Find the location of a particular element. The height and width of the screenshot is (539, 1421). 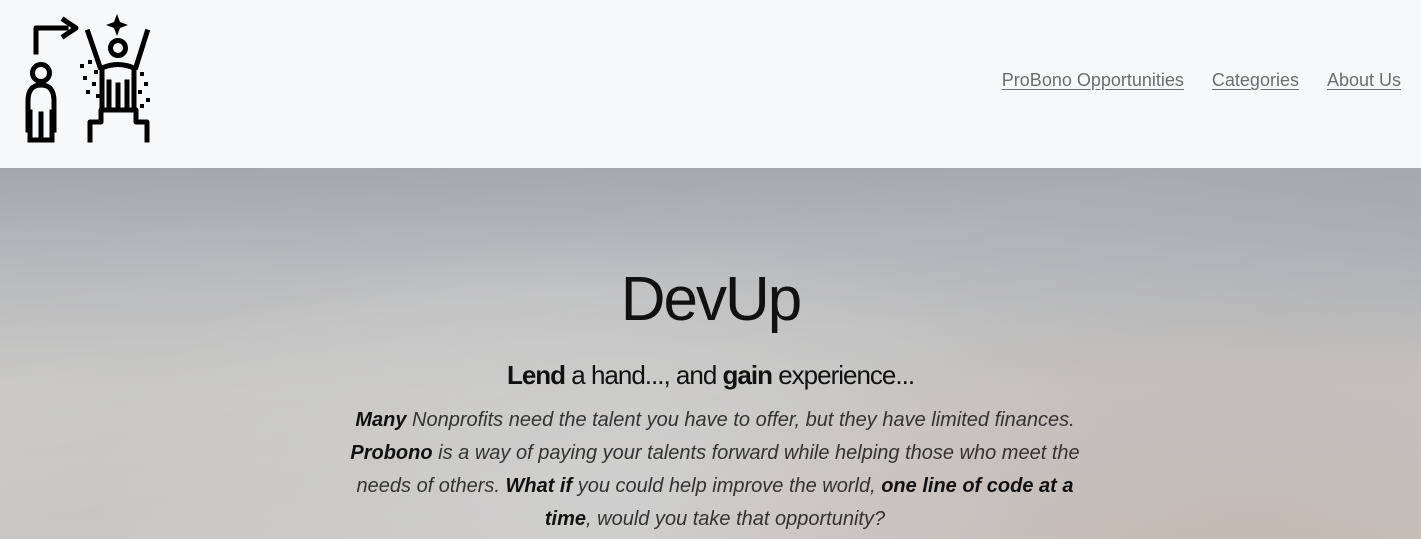

tagline-lend: Lend is located at coordinates (536, 375).